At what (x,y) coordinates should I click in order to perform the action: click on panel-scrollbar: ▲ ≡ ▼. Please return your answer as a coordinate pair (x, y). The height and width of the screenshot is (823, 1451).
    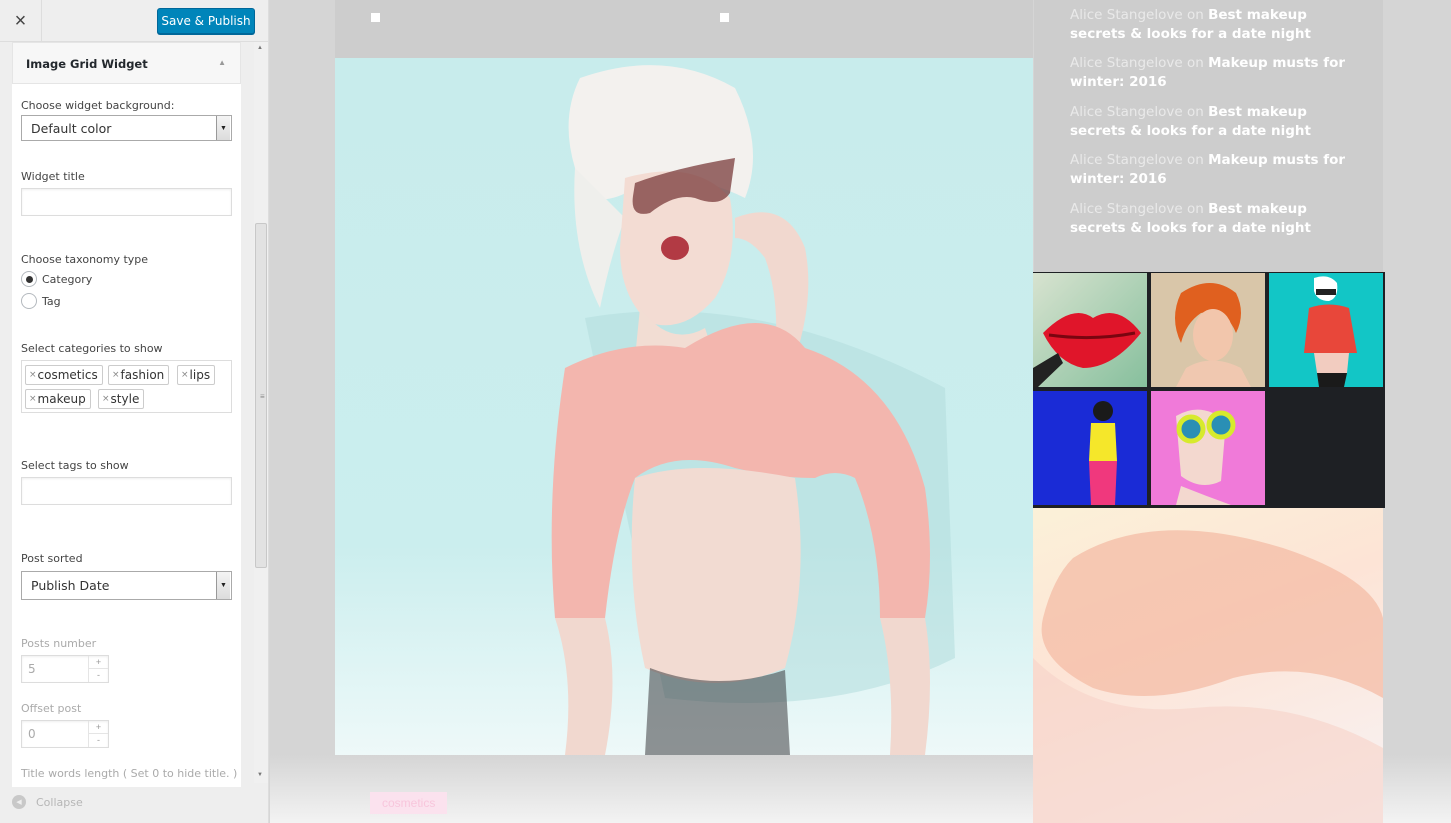
    Looking at the image, I should click on (261, 412).